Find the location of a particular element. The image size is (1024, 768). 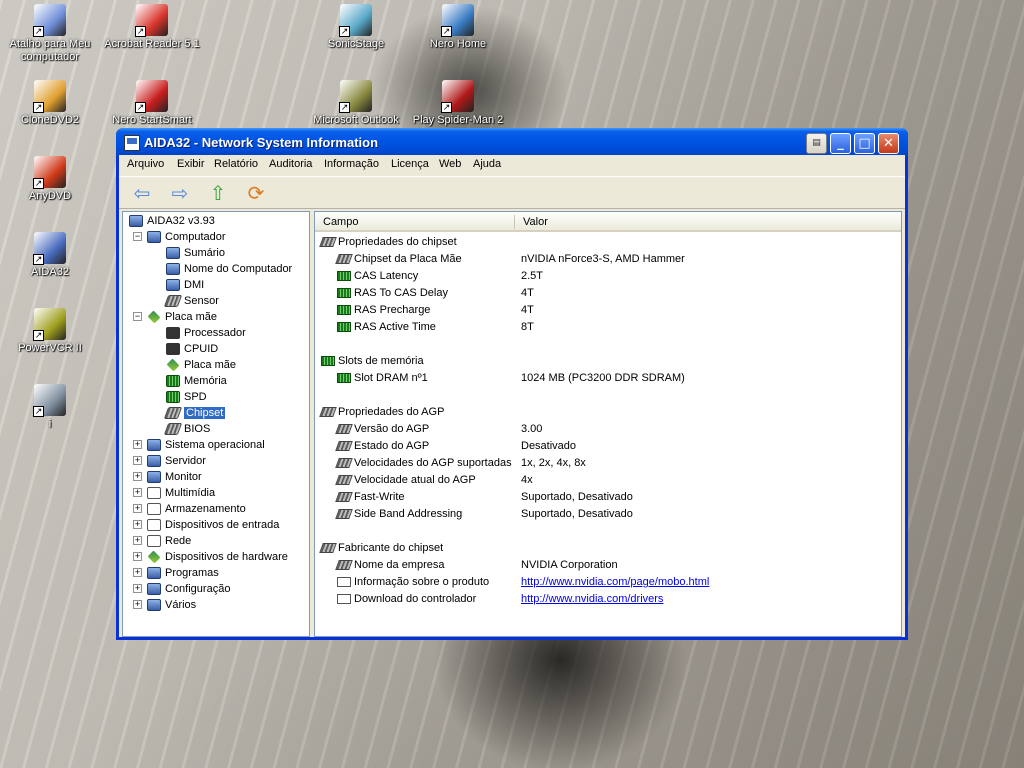

tree-item: Multimídia is located at coordinates (181, 493).